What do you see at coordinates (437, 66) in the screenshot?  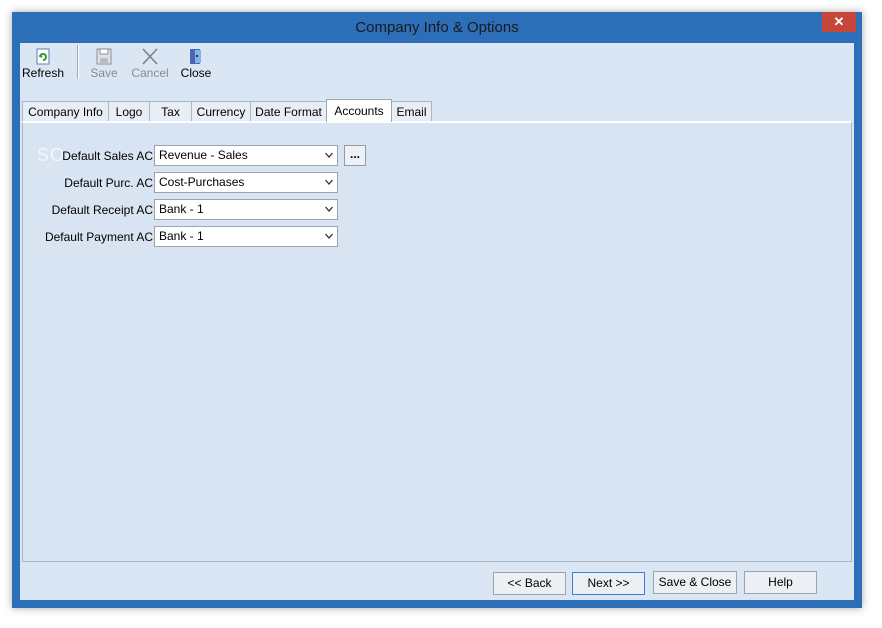 I see `toolbar: Refresh Save Cancel Close` at bounding box center [437, 66].